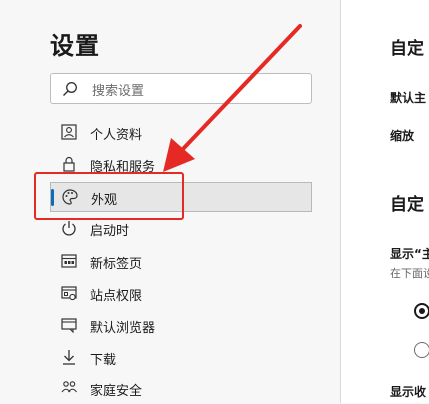 Image resolution: width=429 pixels, height=404 pixels. What do you see at coordinates (402, 135) in the screenshot?
I see `zoom-row: 缩放` at bounding box center [402, 135].